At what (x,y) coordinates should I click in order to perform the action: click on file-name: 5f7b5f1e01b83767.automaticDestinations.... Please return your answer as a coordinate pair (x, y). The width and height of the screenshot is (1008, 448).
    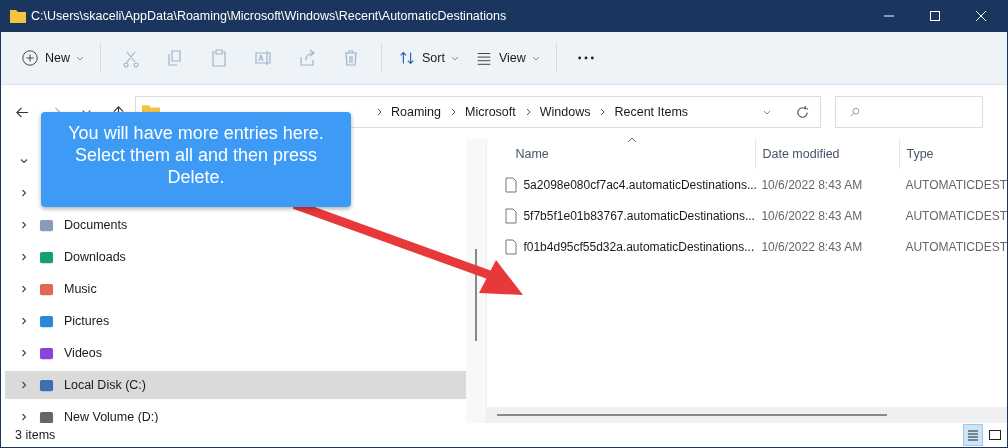
    Looking at the image, I should click on (639, 215).